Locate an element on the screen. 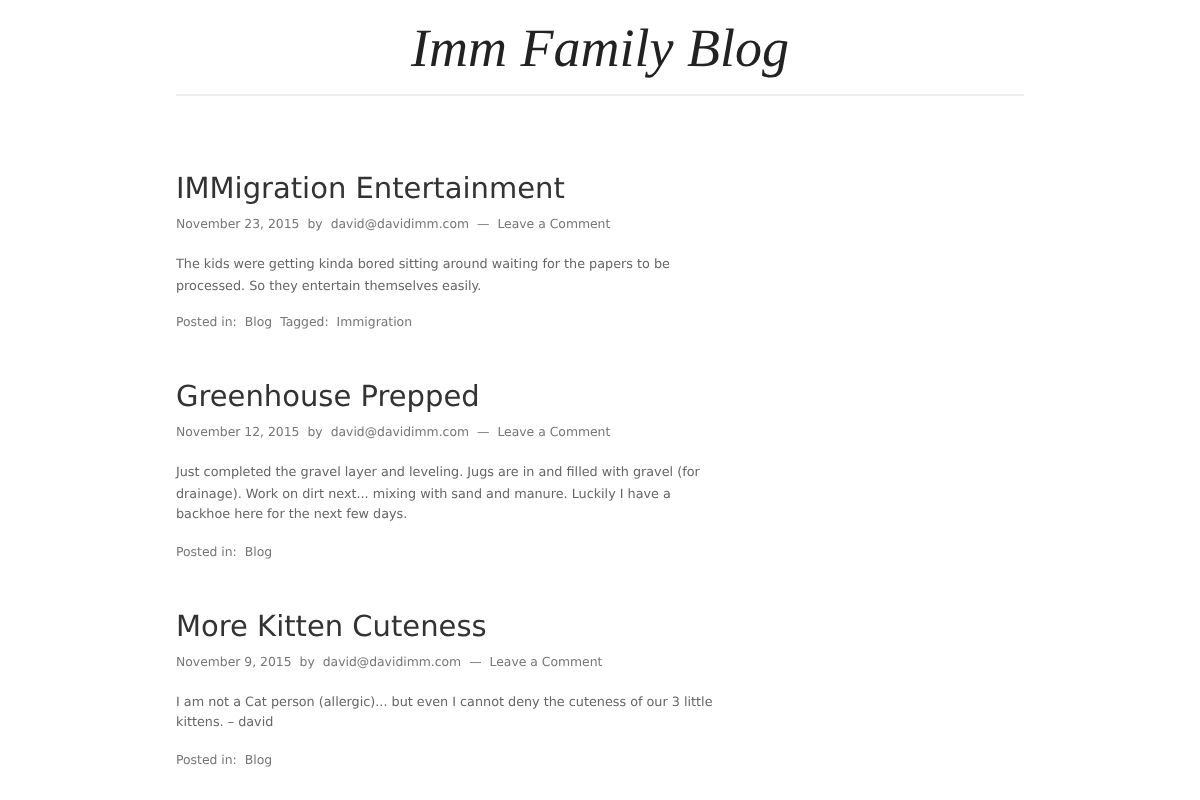 Image resolution: width=1200 pixels, height=800 pixels. post-title: Greenhouse Prepped is located at coordinates (451, 398).